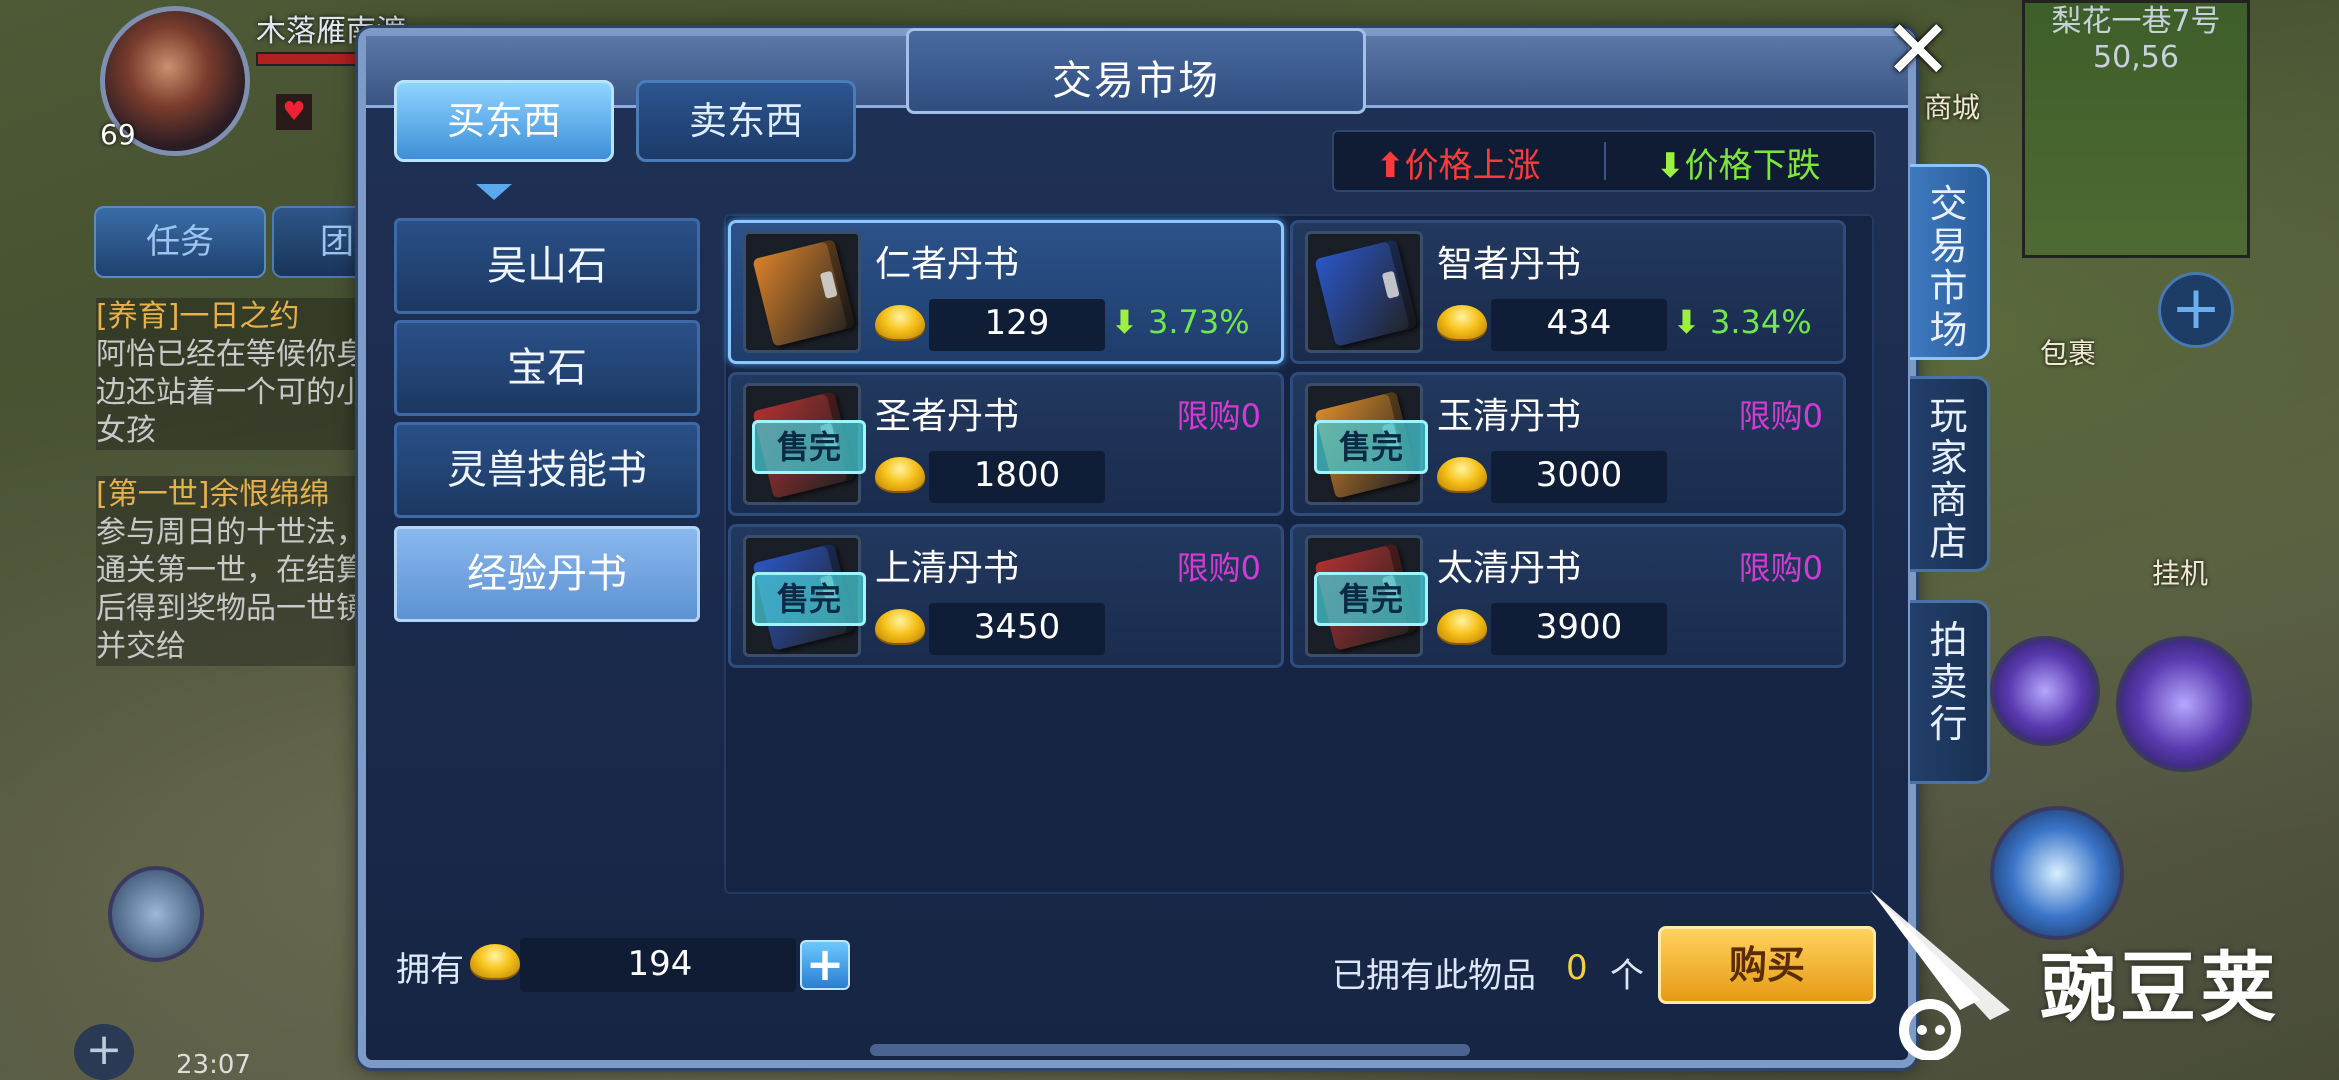  I want to click on quest-title: [第一世]余恨绵绵, so click(213, 494).